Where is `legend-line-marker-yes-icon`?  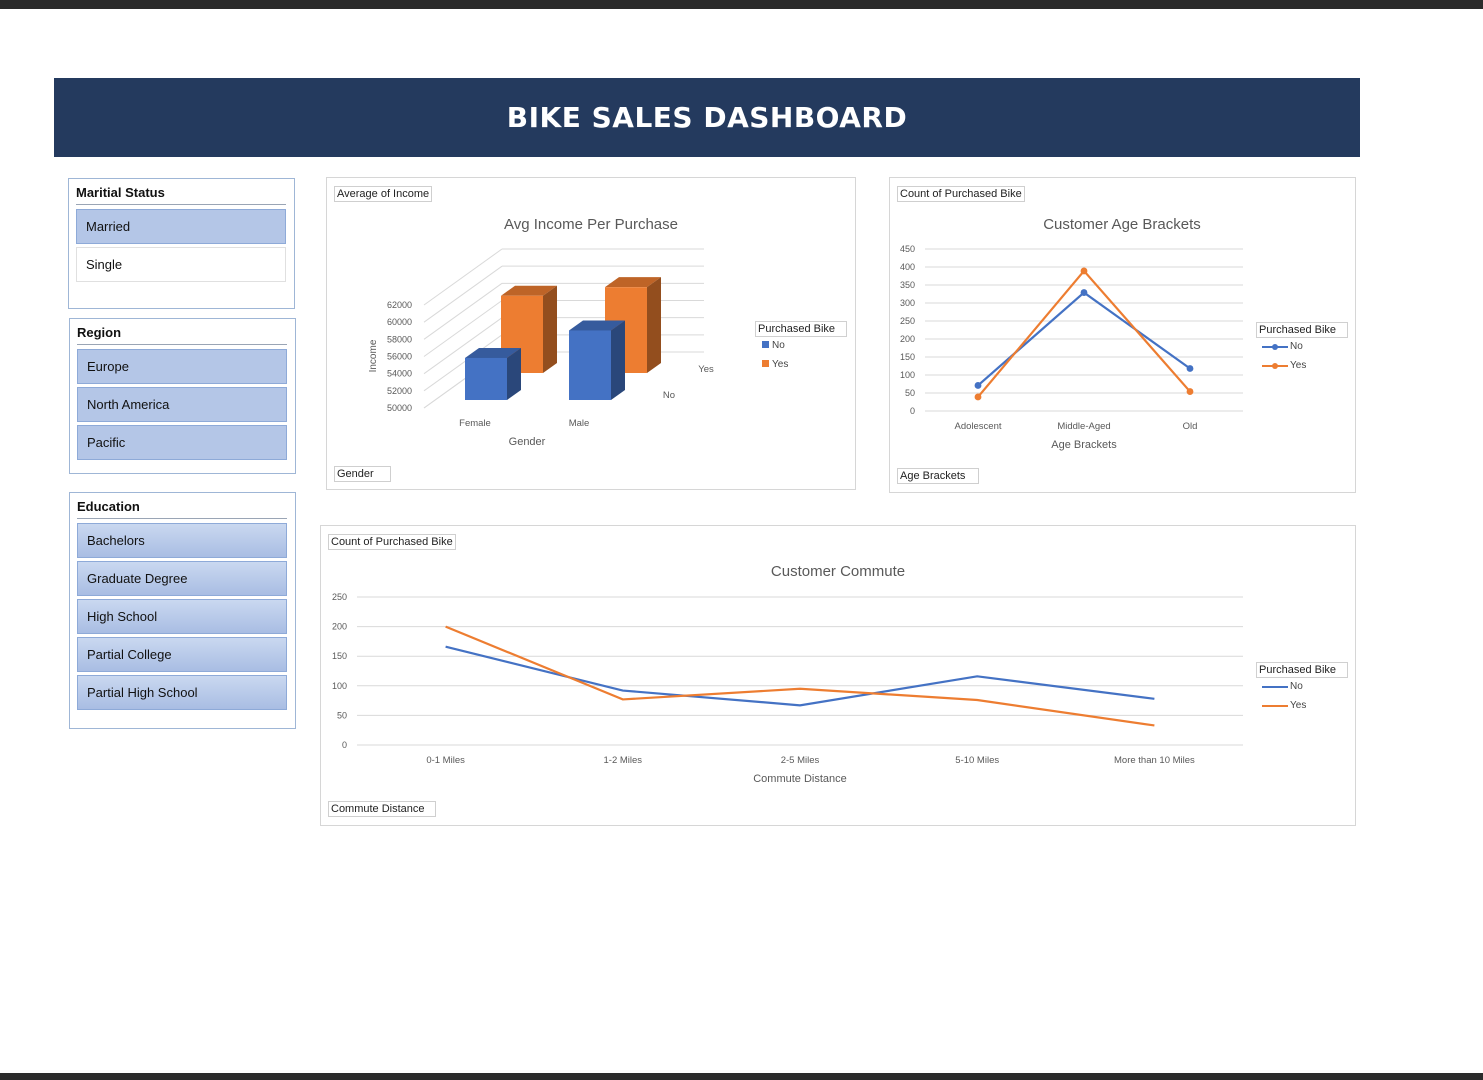 legend-line-marker-yes-icon is located at coordinates (1275, 365).